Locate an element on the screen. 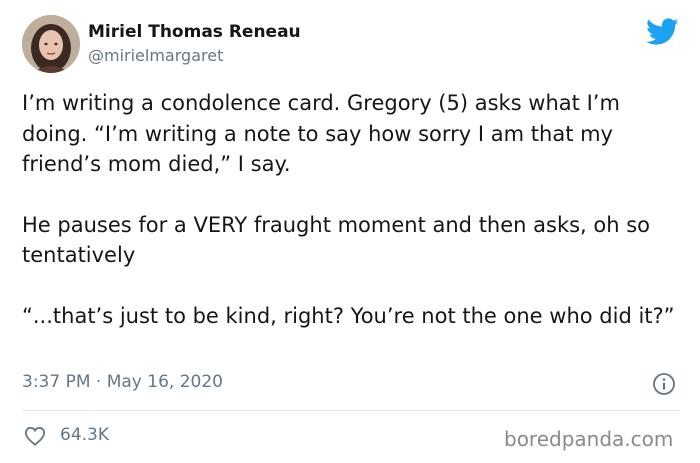  avatar is located at coordinates (51, 44).